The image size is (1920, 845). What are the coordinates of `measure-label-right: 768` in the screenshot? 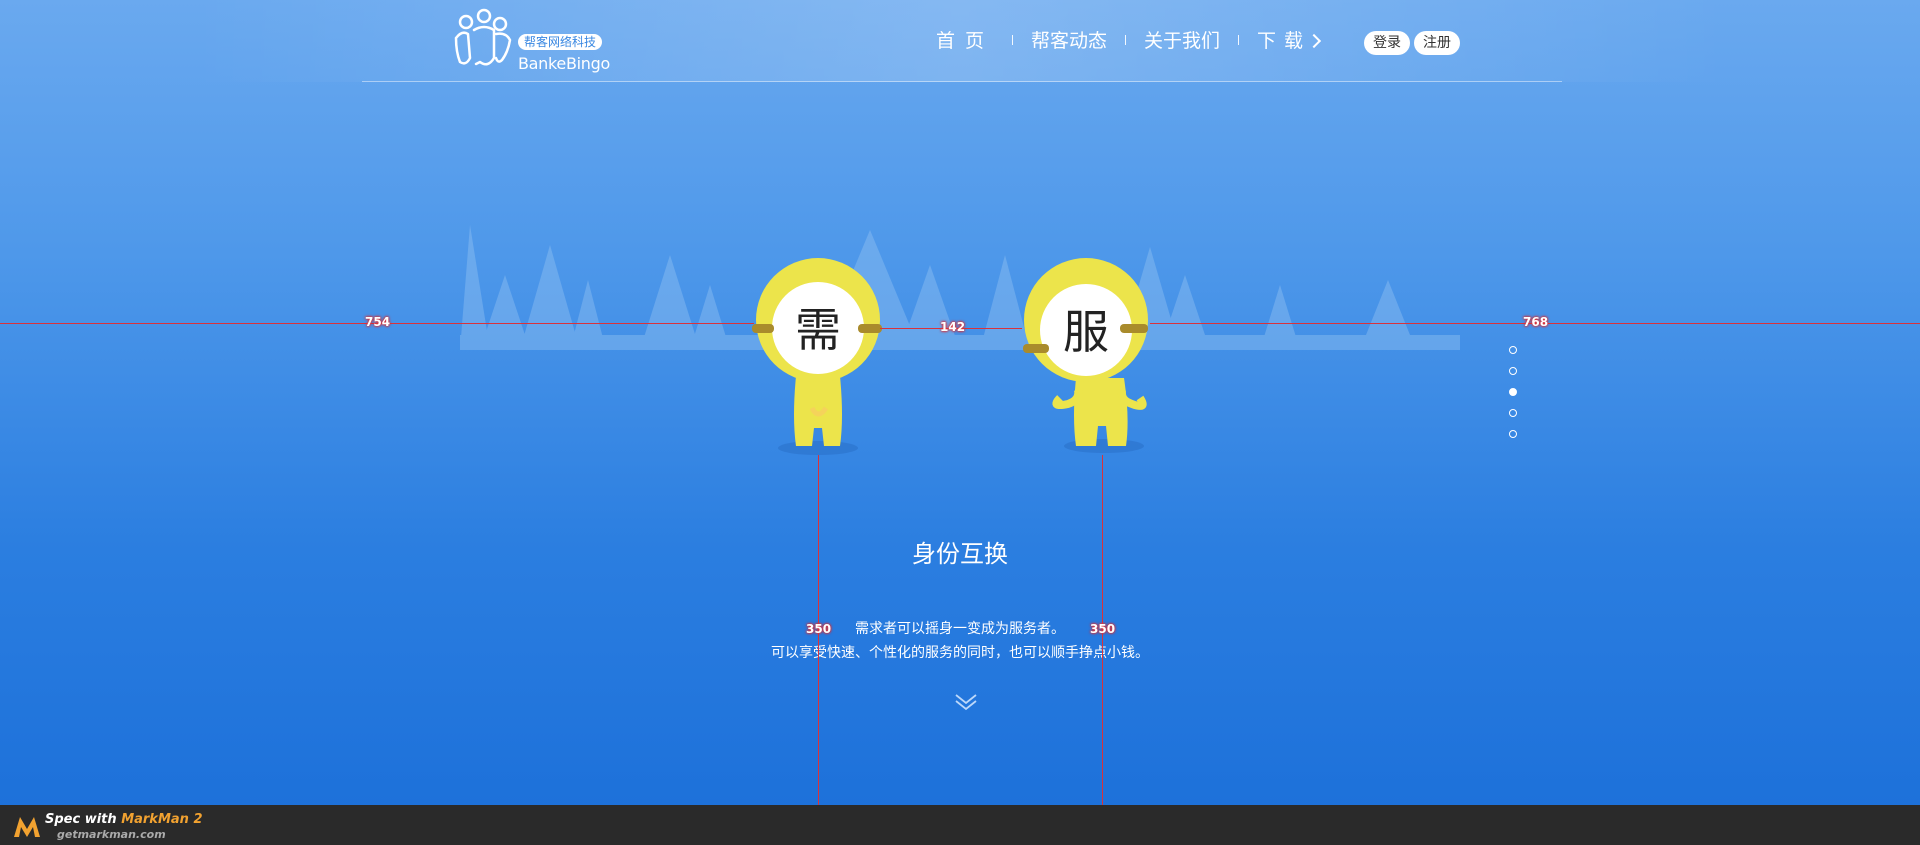 It's located at (1536, 322).